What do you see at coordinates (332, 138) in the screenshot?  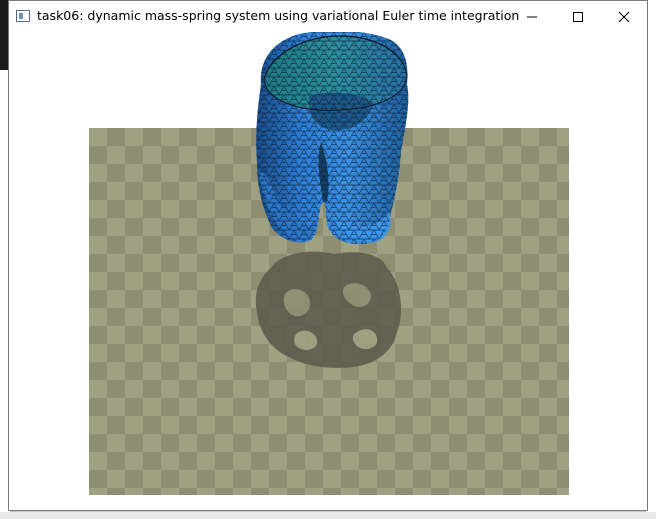 I see `cloth-mesh` at bounding box center [332, 138].